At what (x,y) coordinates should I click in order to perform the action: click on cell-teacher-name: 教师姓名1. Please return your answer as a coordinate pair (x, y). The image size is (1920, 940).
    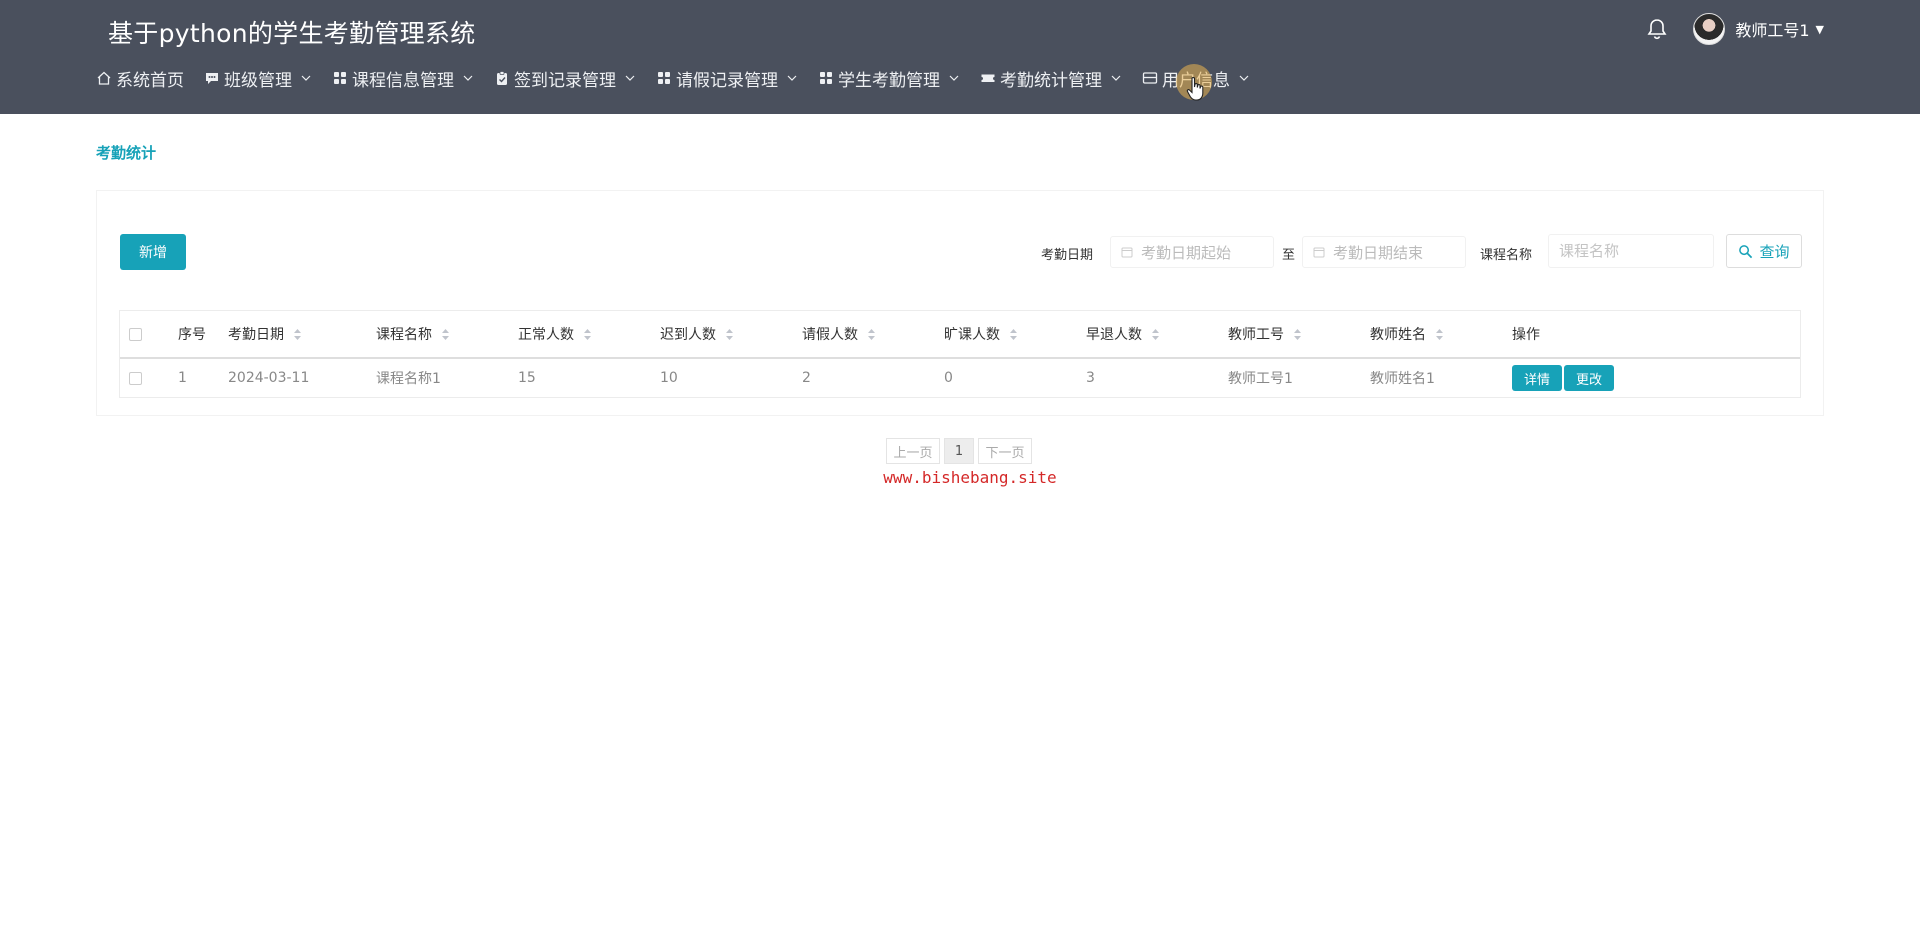
    Looking at the image, I should click on (1402, 379).